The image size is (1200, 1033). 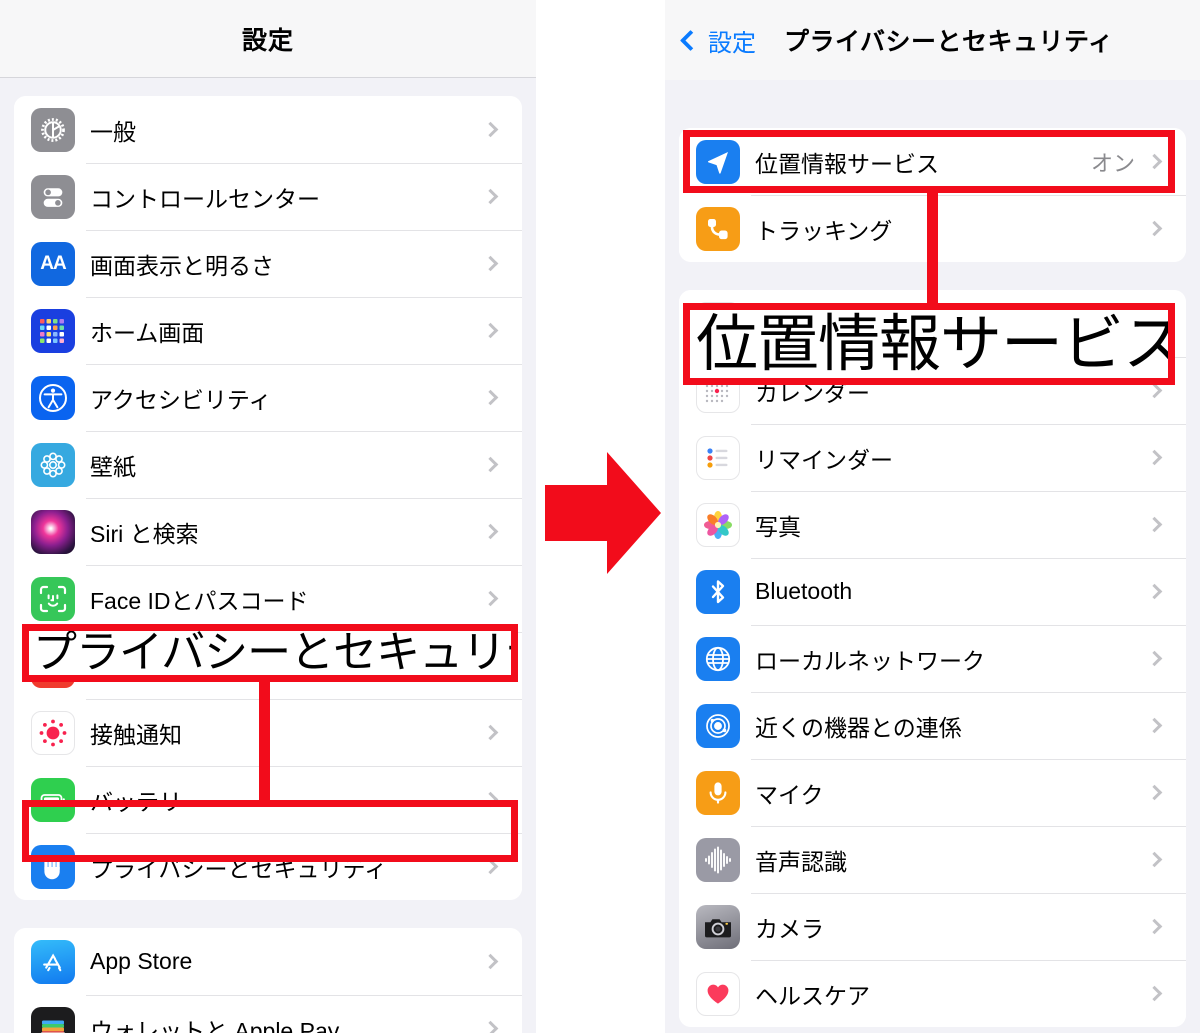 What do you see at coordinates (778, 526) in the screenshot?
I see `privacy-item-label: 写真` at bounding box center [778, 526].